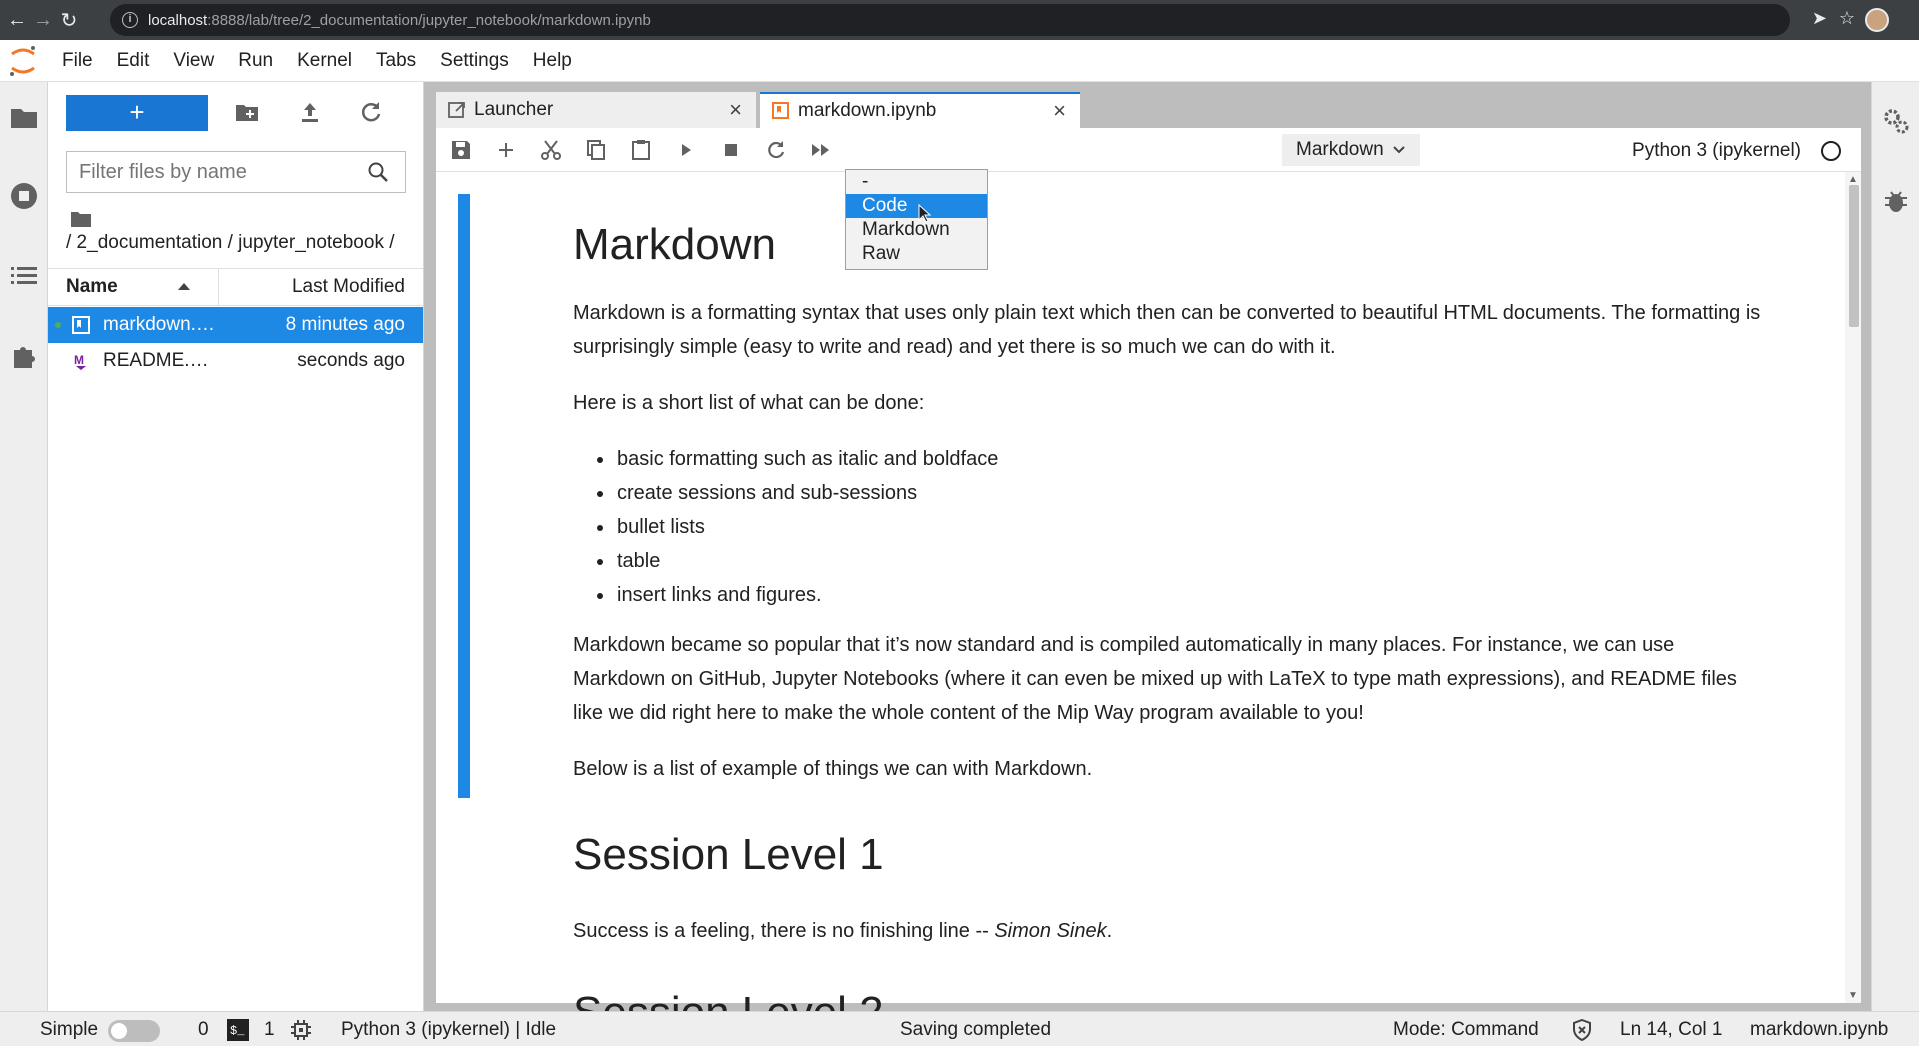 This screenshot has width=1919, height=1046. I want to click on running-sessions-icon, so click(24, 196).